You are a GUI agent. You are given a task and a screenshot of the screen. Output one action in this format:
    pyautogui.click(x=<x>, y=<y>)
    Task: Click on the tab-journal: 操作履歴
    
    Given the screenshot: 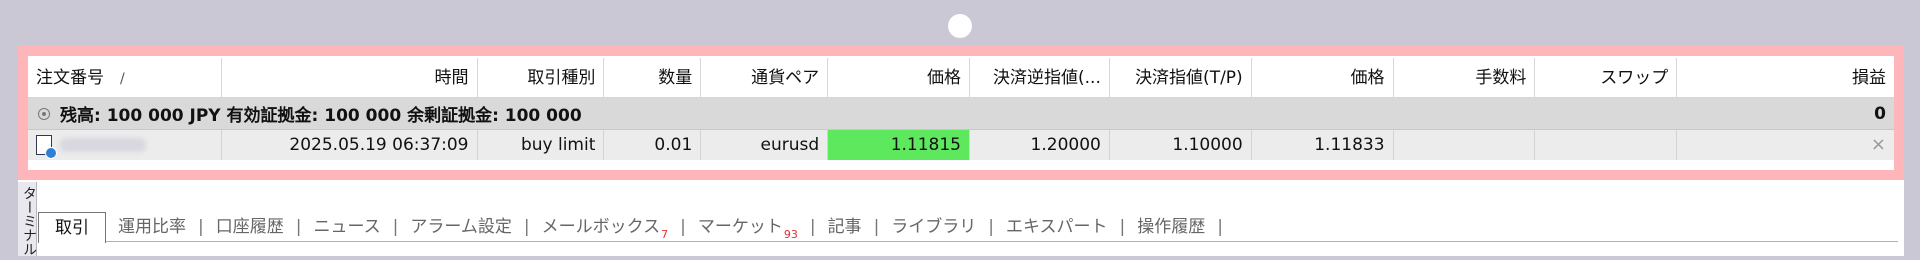 What is the action you would take?
    pyautogui.click(x=1171, y=227)
    